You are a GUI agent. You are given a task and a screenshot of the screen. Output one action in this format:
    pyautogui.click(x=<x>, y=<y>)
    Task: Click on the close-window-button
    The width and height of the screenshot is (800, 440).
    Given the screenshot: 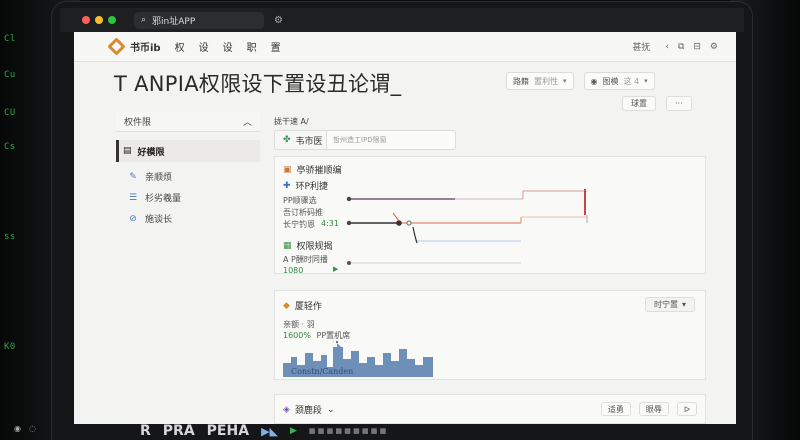 What is the action you would take?
    pyautogui.click(x=86, y=20)
    